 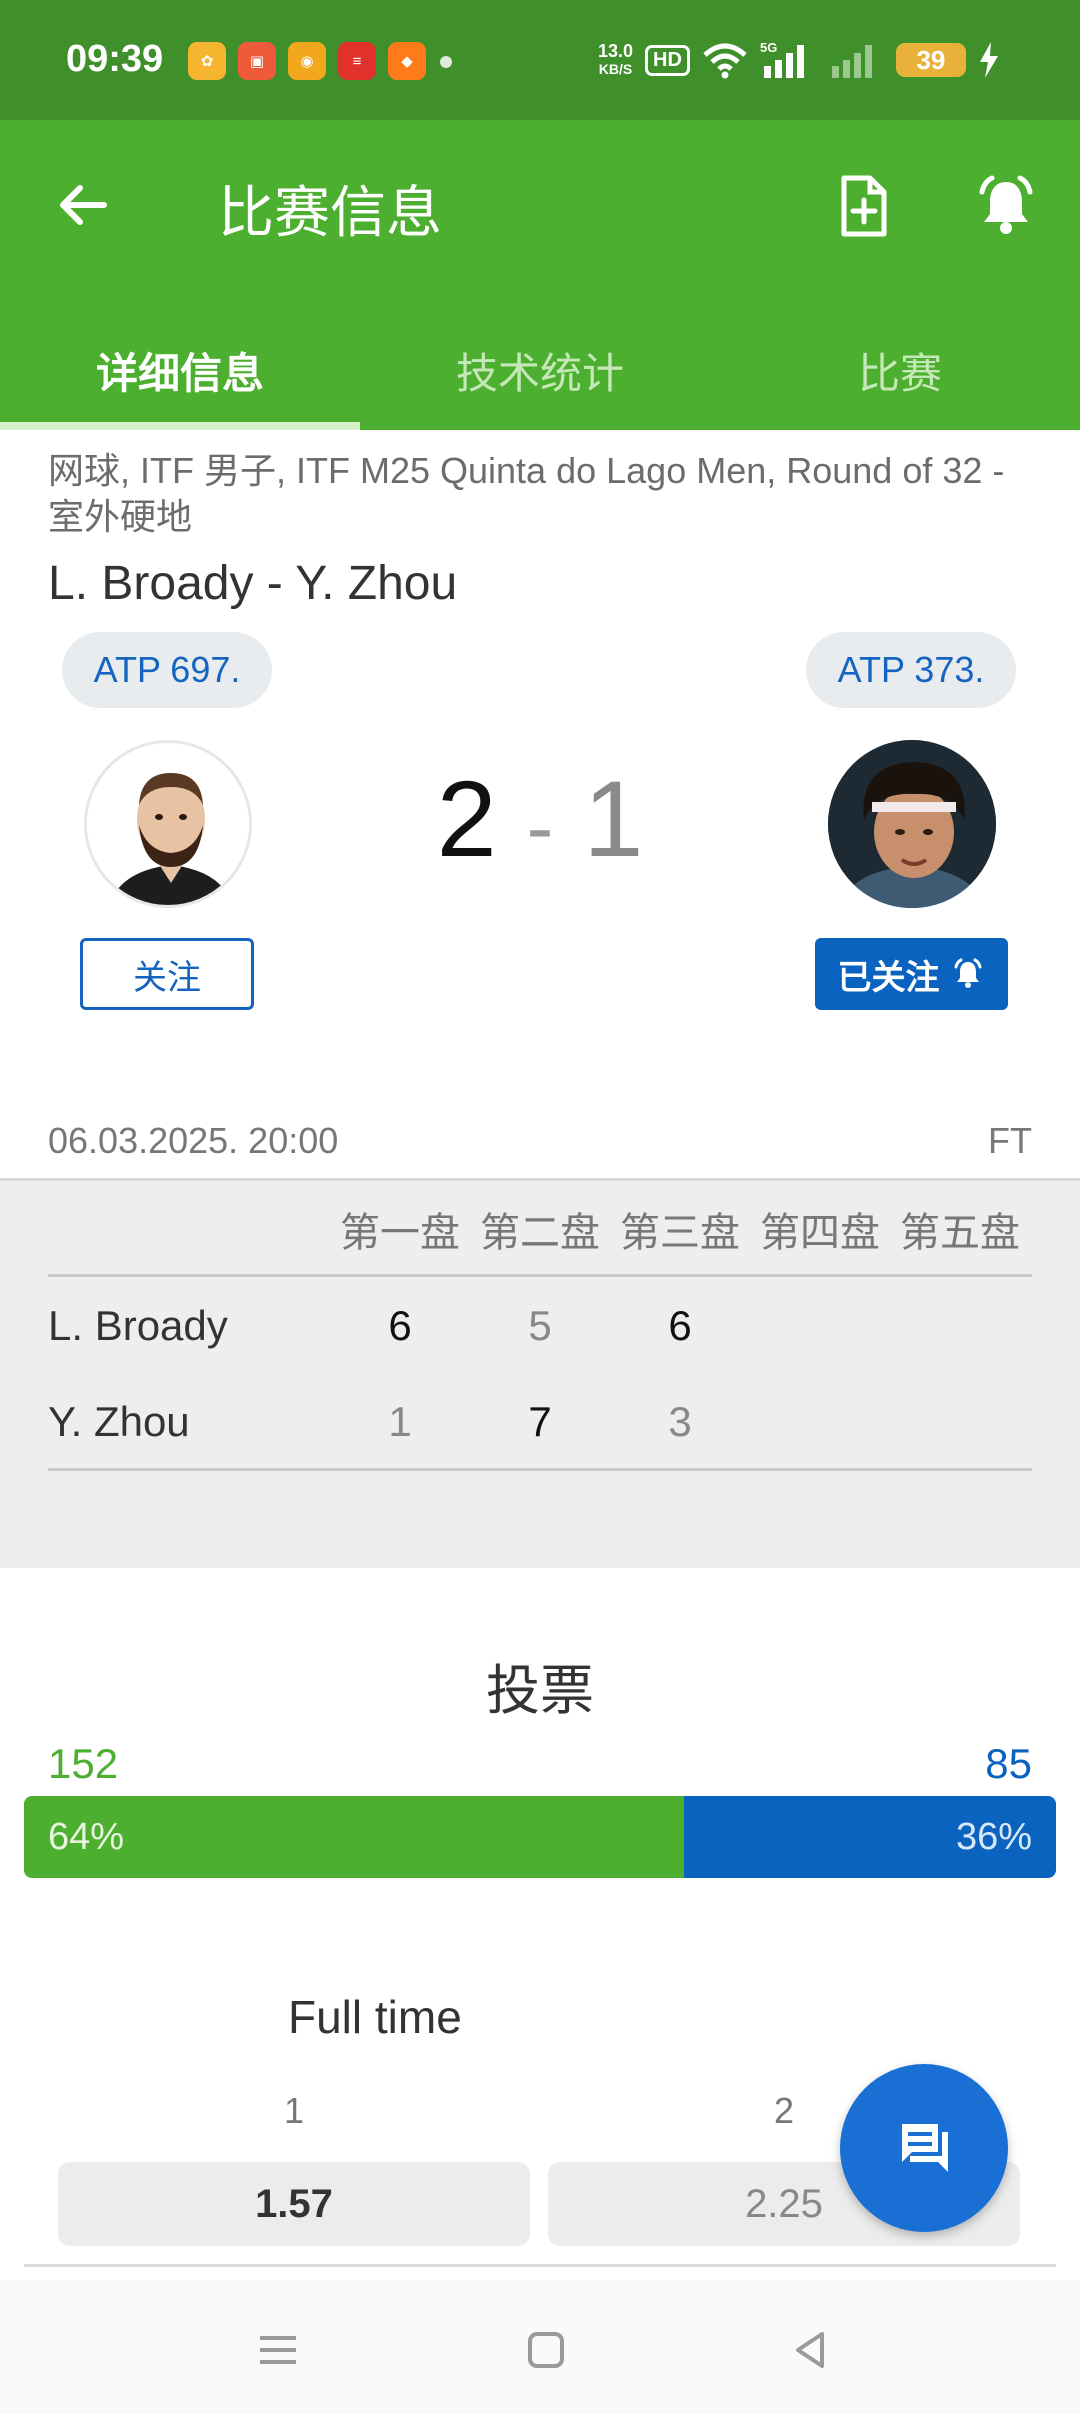 I want to click on away-player-avatar, so click(x=912, y=824).